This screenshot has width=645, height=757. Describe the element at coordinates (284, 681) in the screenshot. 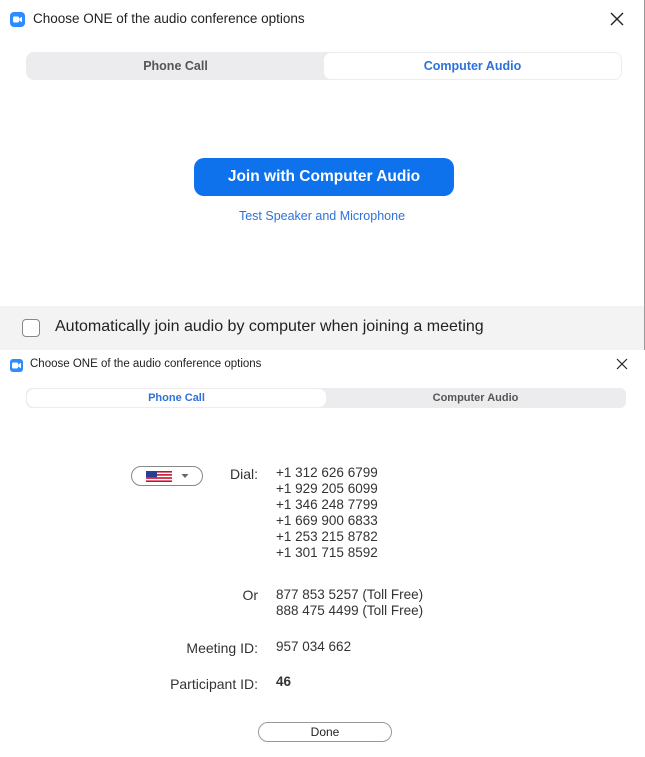

I see `participant-id-value: 46` at that location.